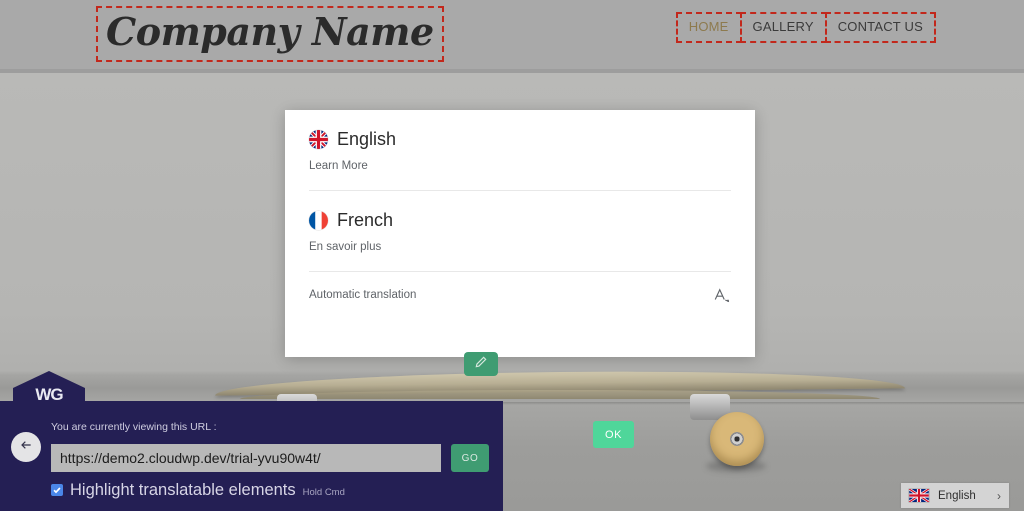 The image size is (1024, 511). I want to click on header-bottom-strip, so click(512, 71).